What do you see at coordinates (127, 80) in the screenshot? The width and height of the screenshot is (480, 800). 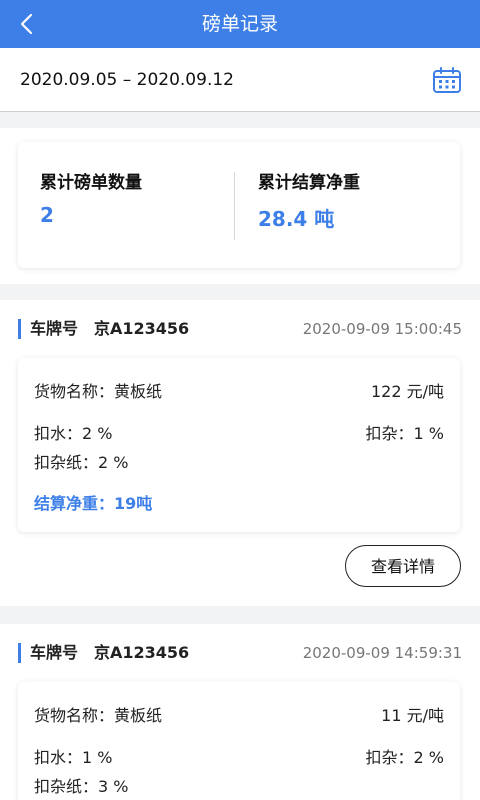 I see `date-range-text: 2020.09.05 – 2020.09.12` at bounding box center [127, 80].